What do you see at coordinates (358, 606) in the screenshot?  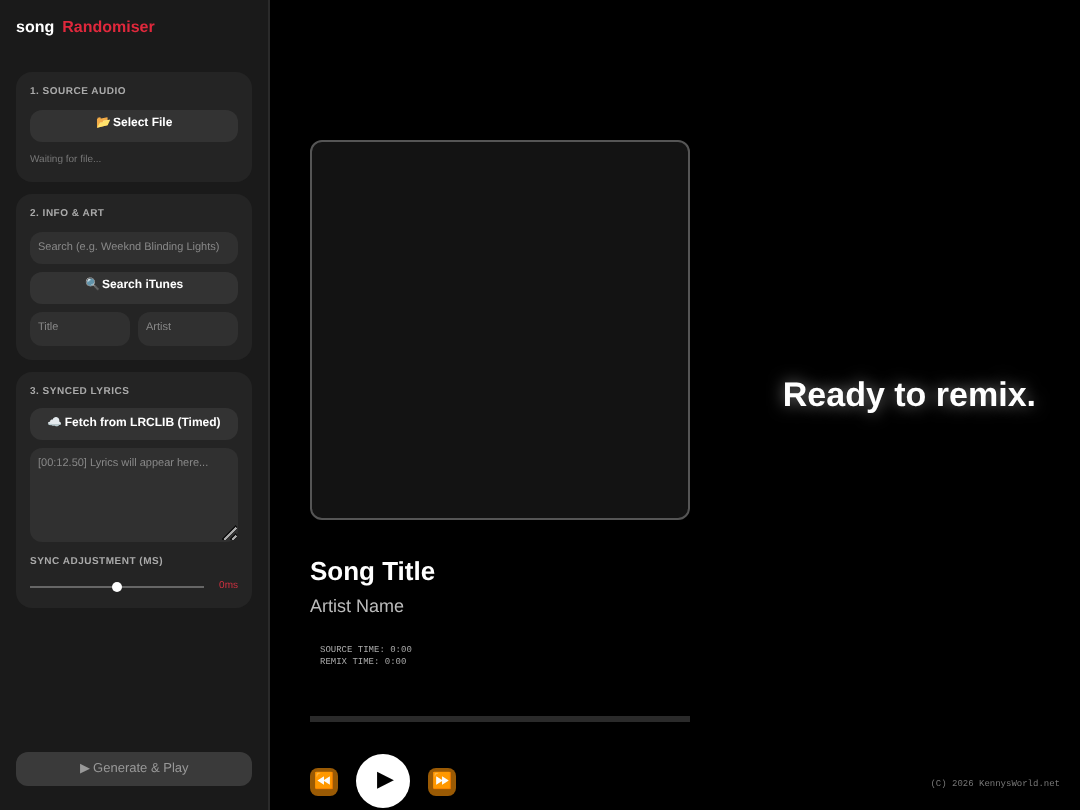 I see `artist-name: Artist Name` at bounding box center [358, 606].